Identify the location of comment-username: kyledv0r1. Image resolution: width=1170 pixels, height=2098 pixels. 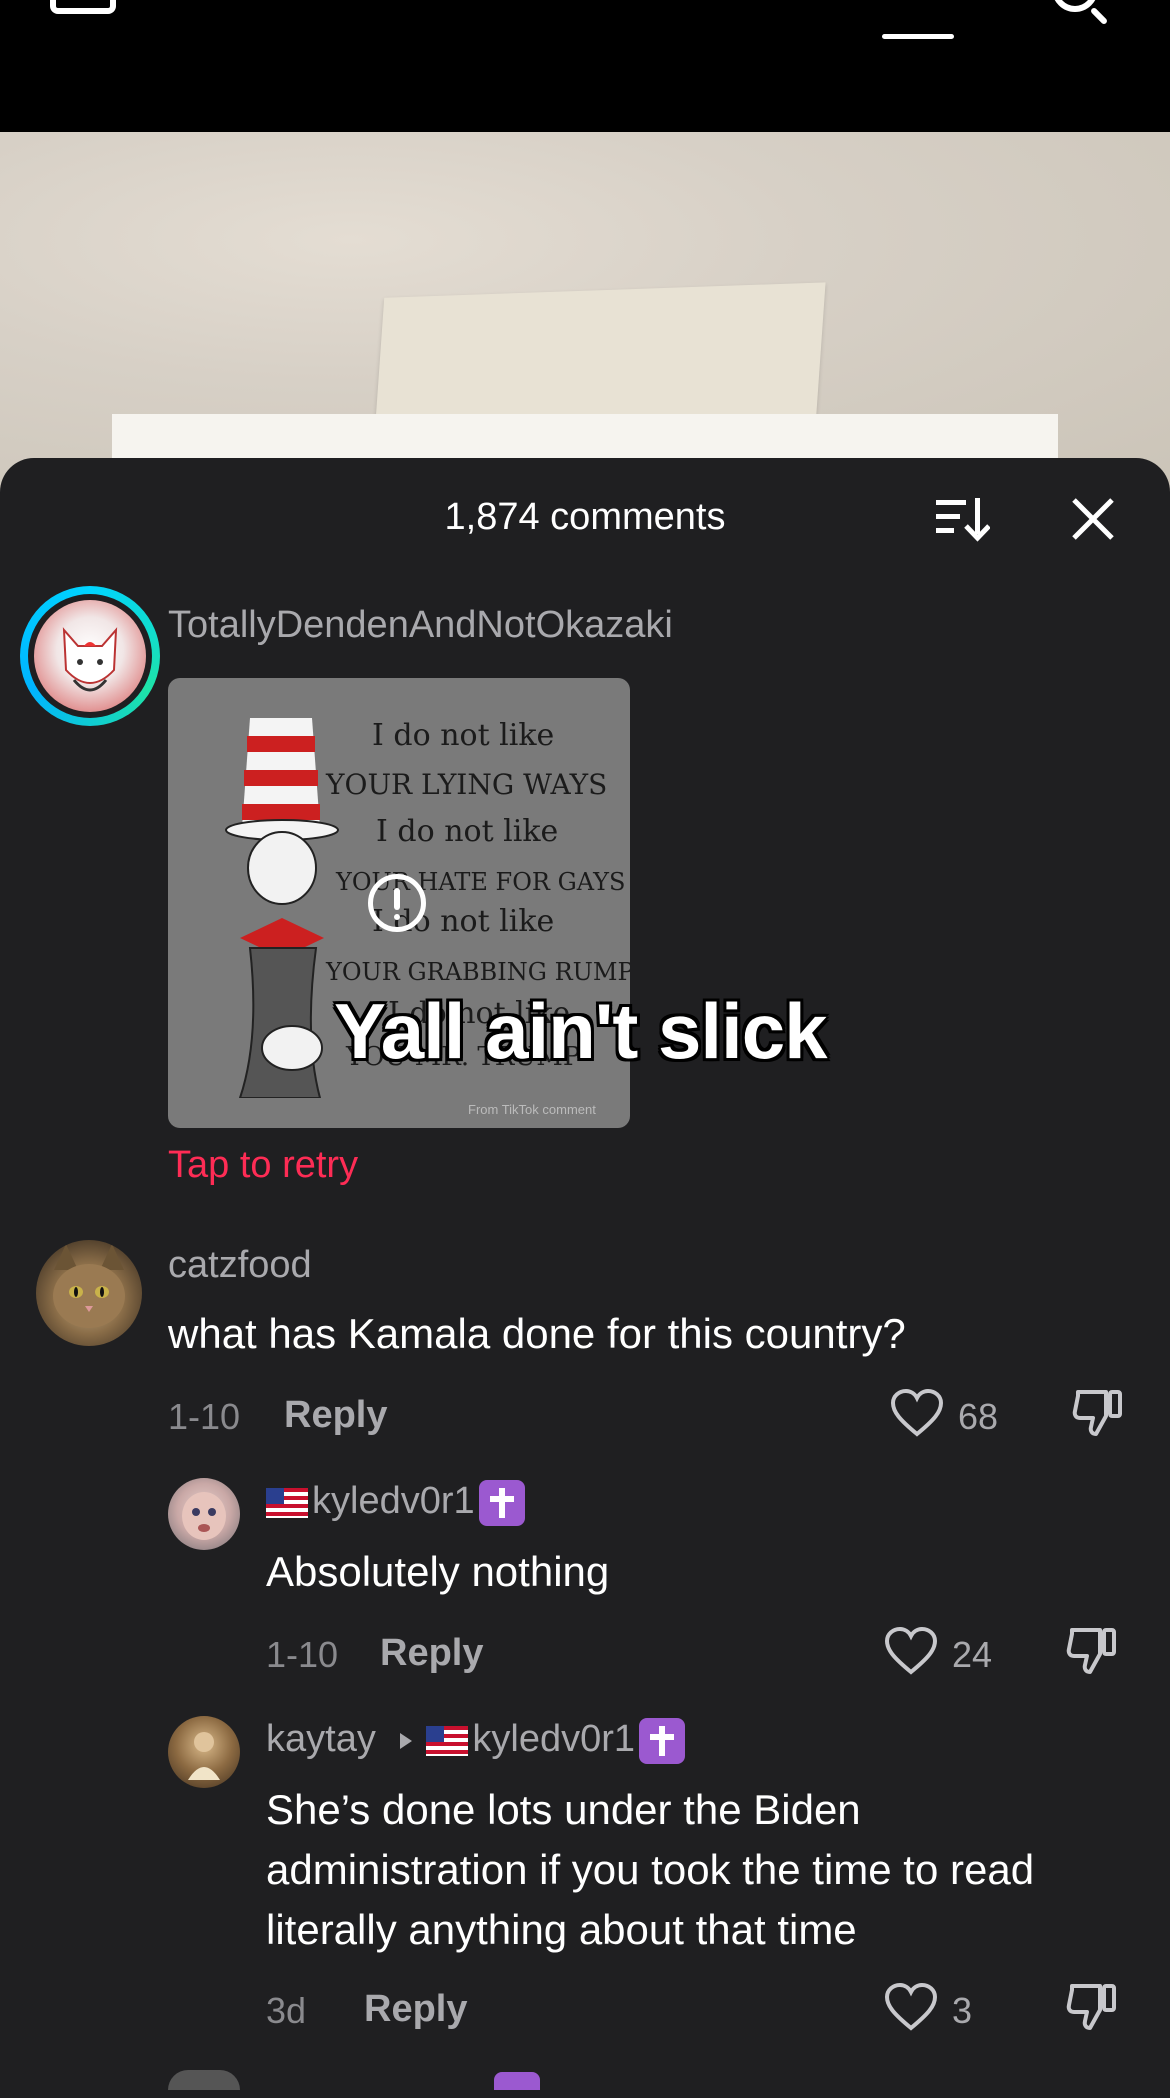
(395, 1503).